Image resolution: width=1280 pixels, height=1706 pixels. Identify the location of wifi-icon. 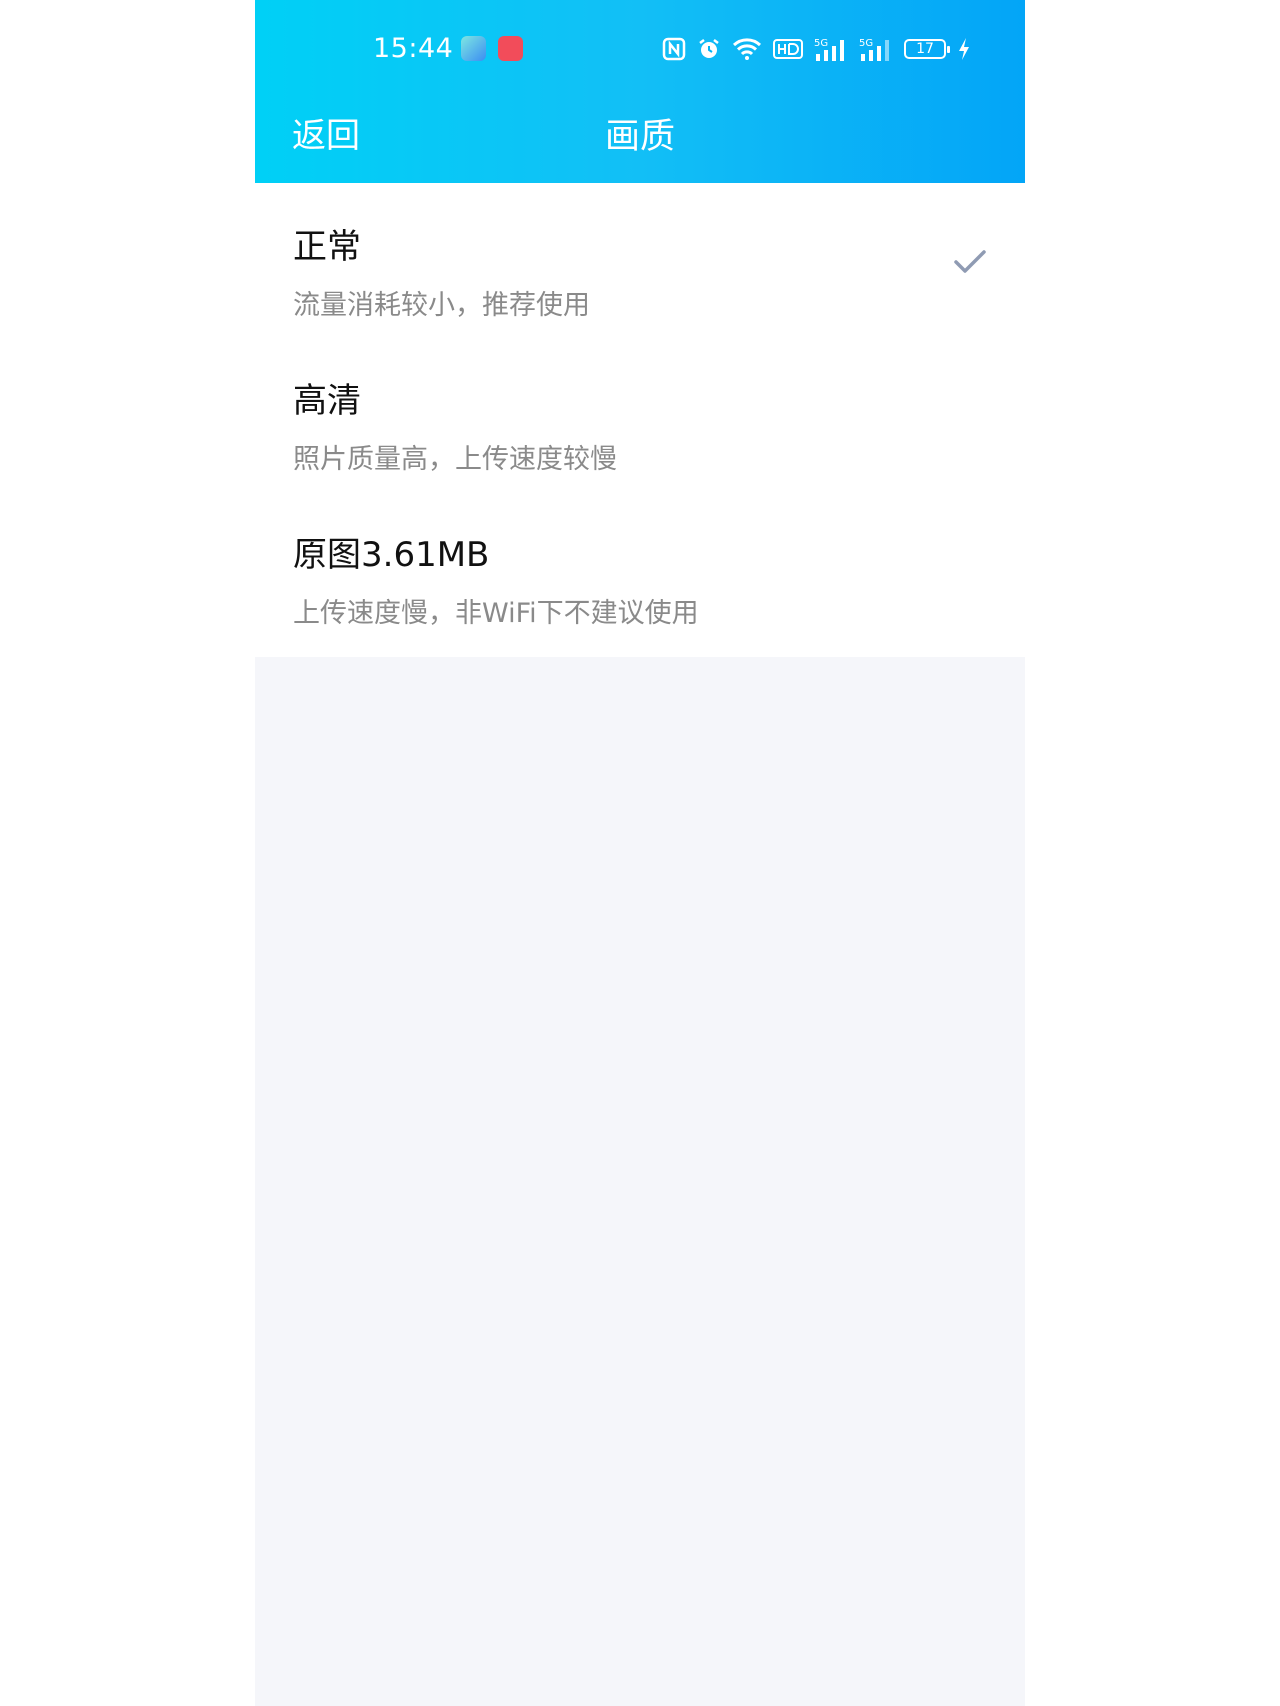
(747, 49).